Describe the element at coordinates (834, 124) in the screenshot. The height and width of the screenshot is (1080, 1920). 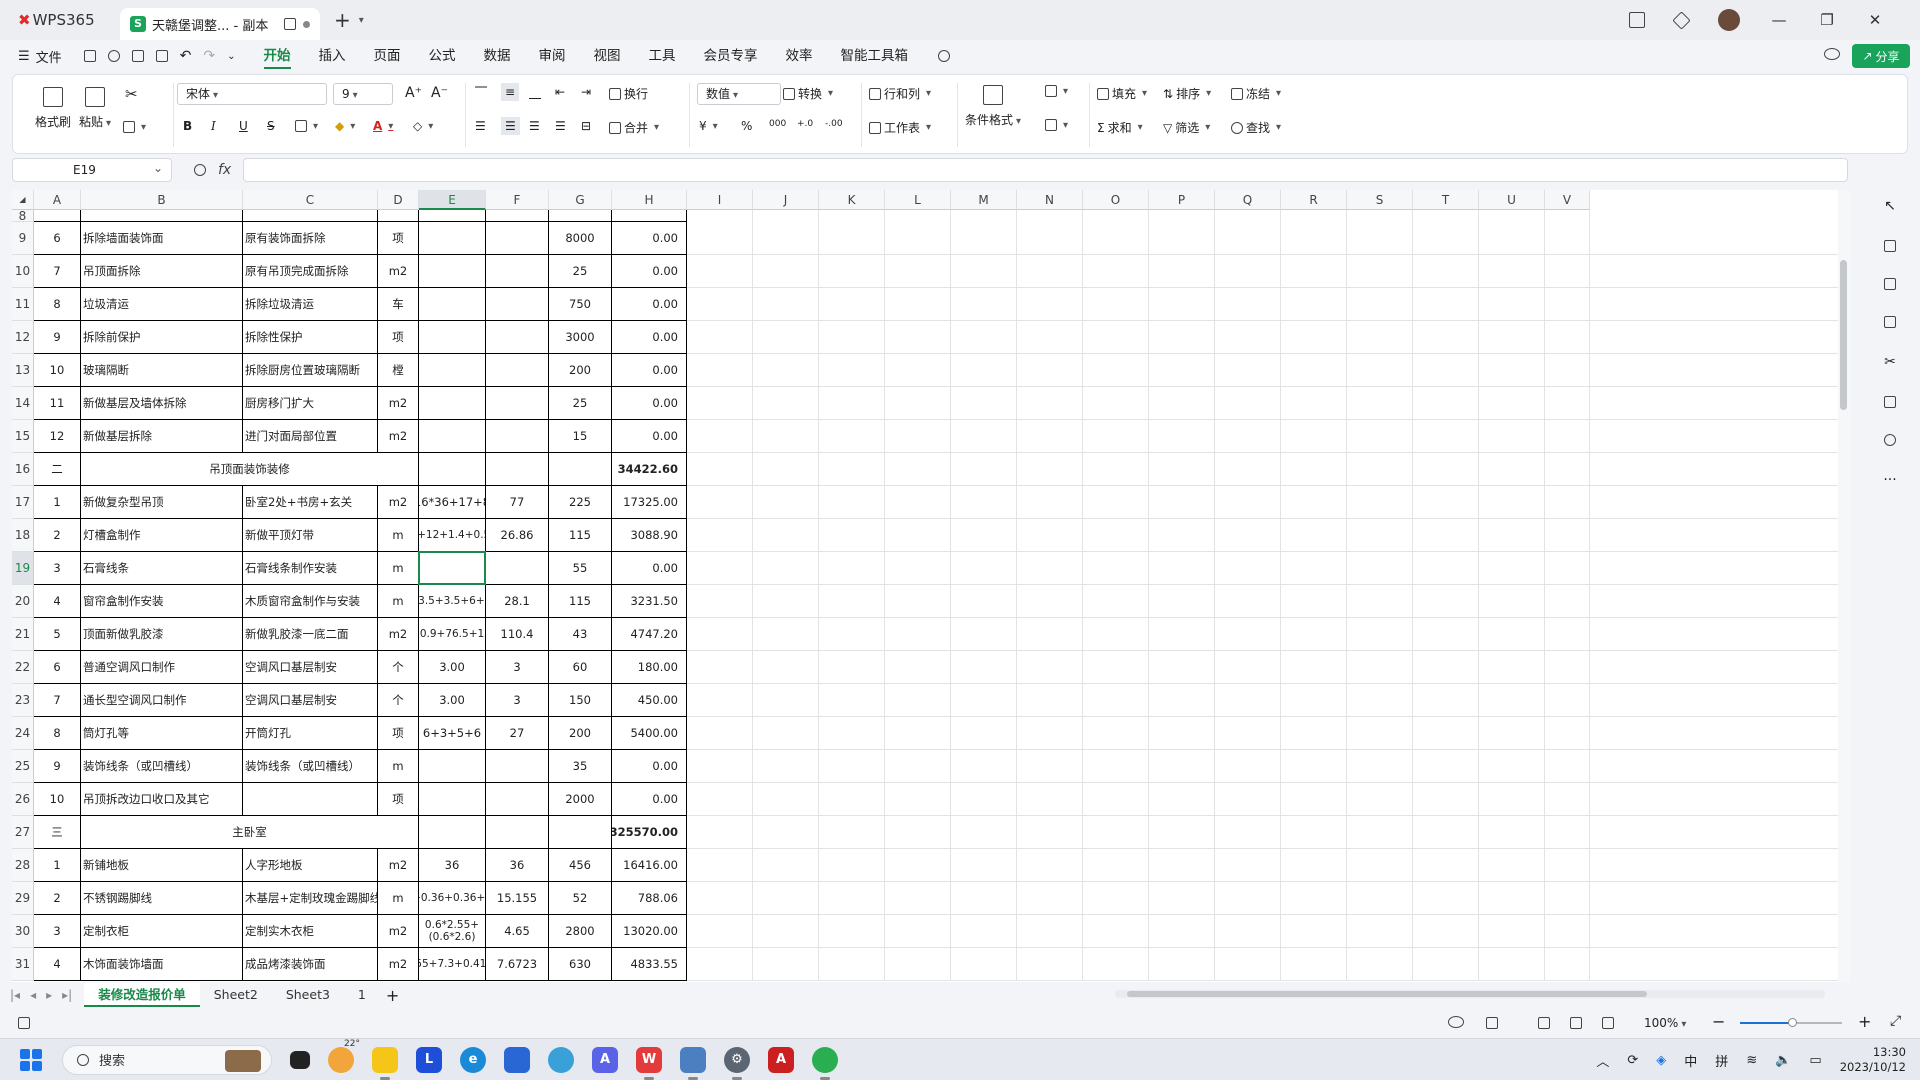
I see `decrease-decimal-button: -.00` at that location.